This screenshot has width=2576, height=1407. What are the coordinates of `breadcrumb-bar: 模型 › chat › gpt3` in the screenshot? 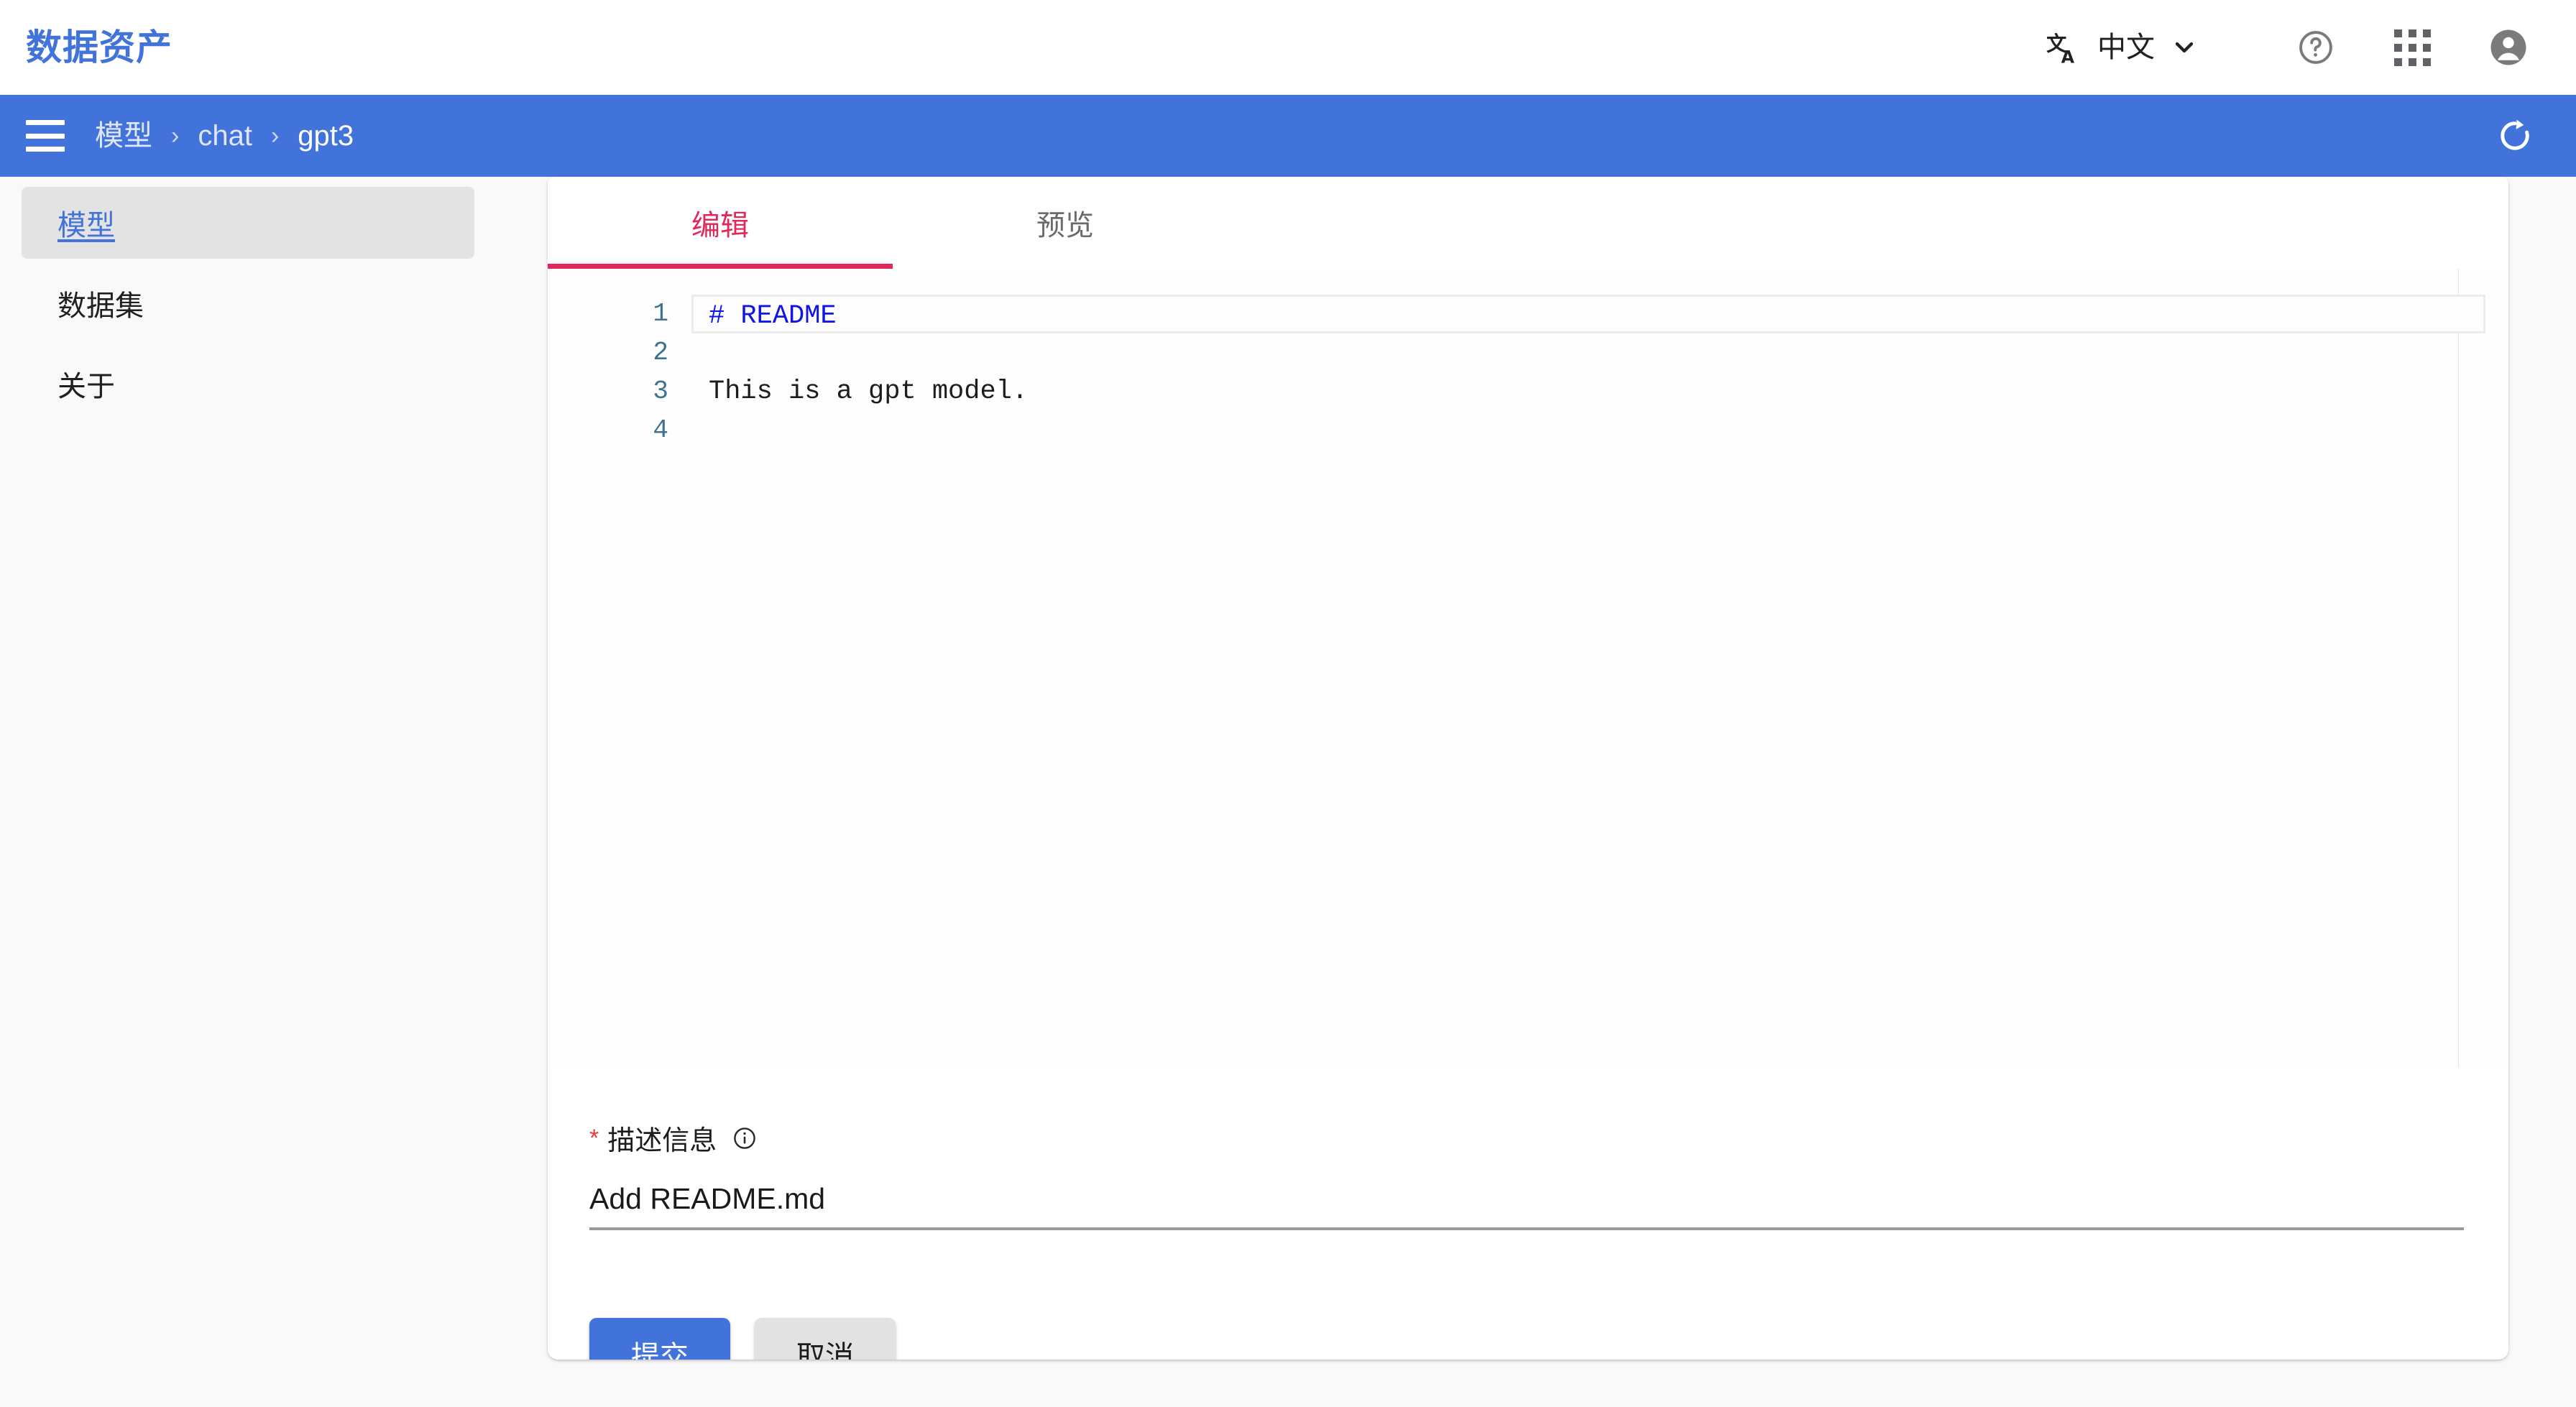 It's located at (1288, 136).